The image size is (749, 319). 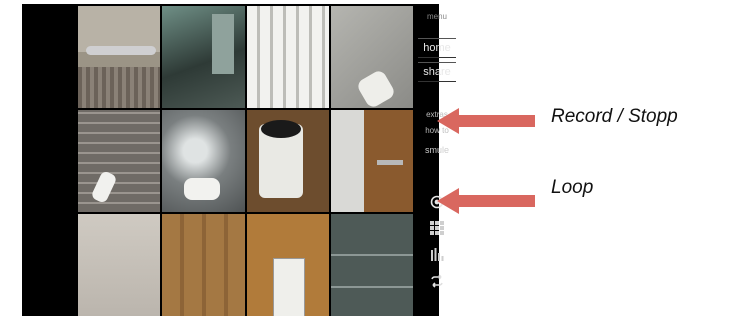 What do you see at coordinates (437, 48) in the screenshot?
I see `home-button: home` at bounding box center [437, 48].